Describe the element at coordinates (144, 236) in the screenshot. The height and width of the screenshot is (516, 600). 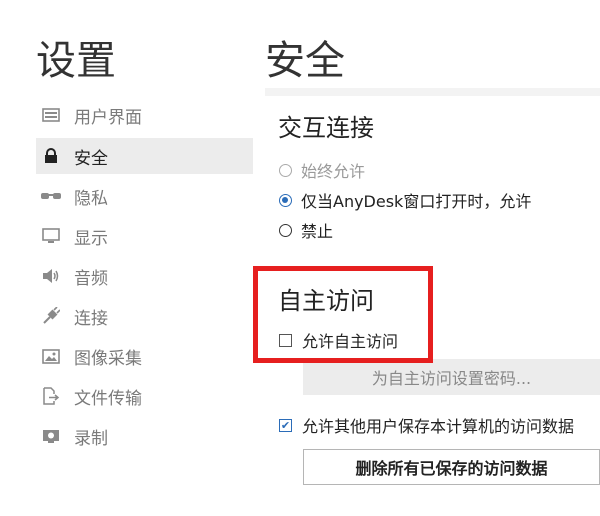
I see `sidebar-item-display: 显示` at that location.